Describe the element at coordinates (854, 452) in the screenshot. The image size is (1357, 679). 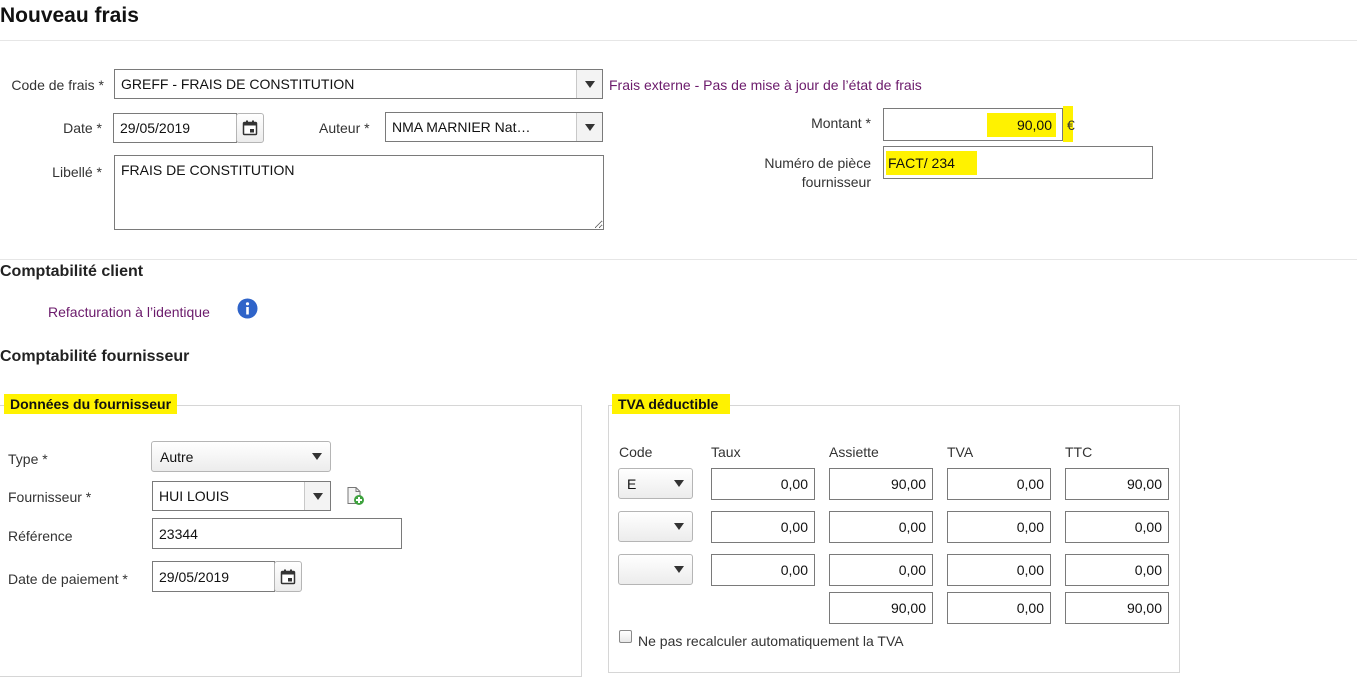
I see `tva-header-assiette: Assiette` at that location.